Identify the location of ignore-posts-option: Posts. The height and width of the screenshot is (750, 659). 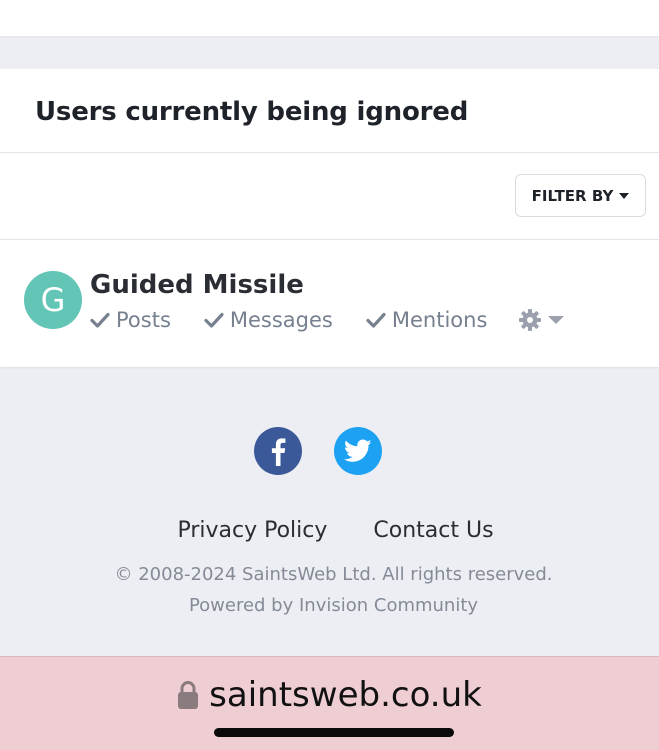
(130, 320).